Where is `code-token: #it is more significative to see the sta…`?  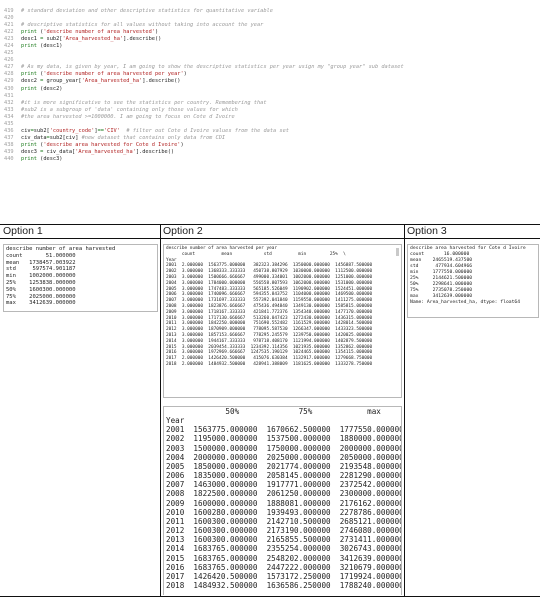 code-token: #it is more significative to see the sta… is located at coordinates (144, 102).